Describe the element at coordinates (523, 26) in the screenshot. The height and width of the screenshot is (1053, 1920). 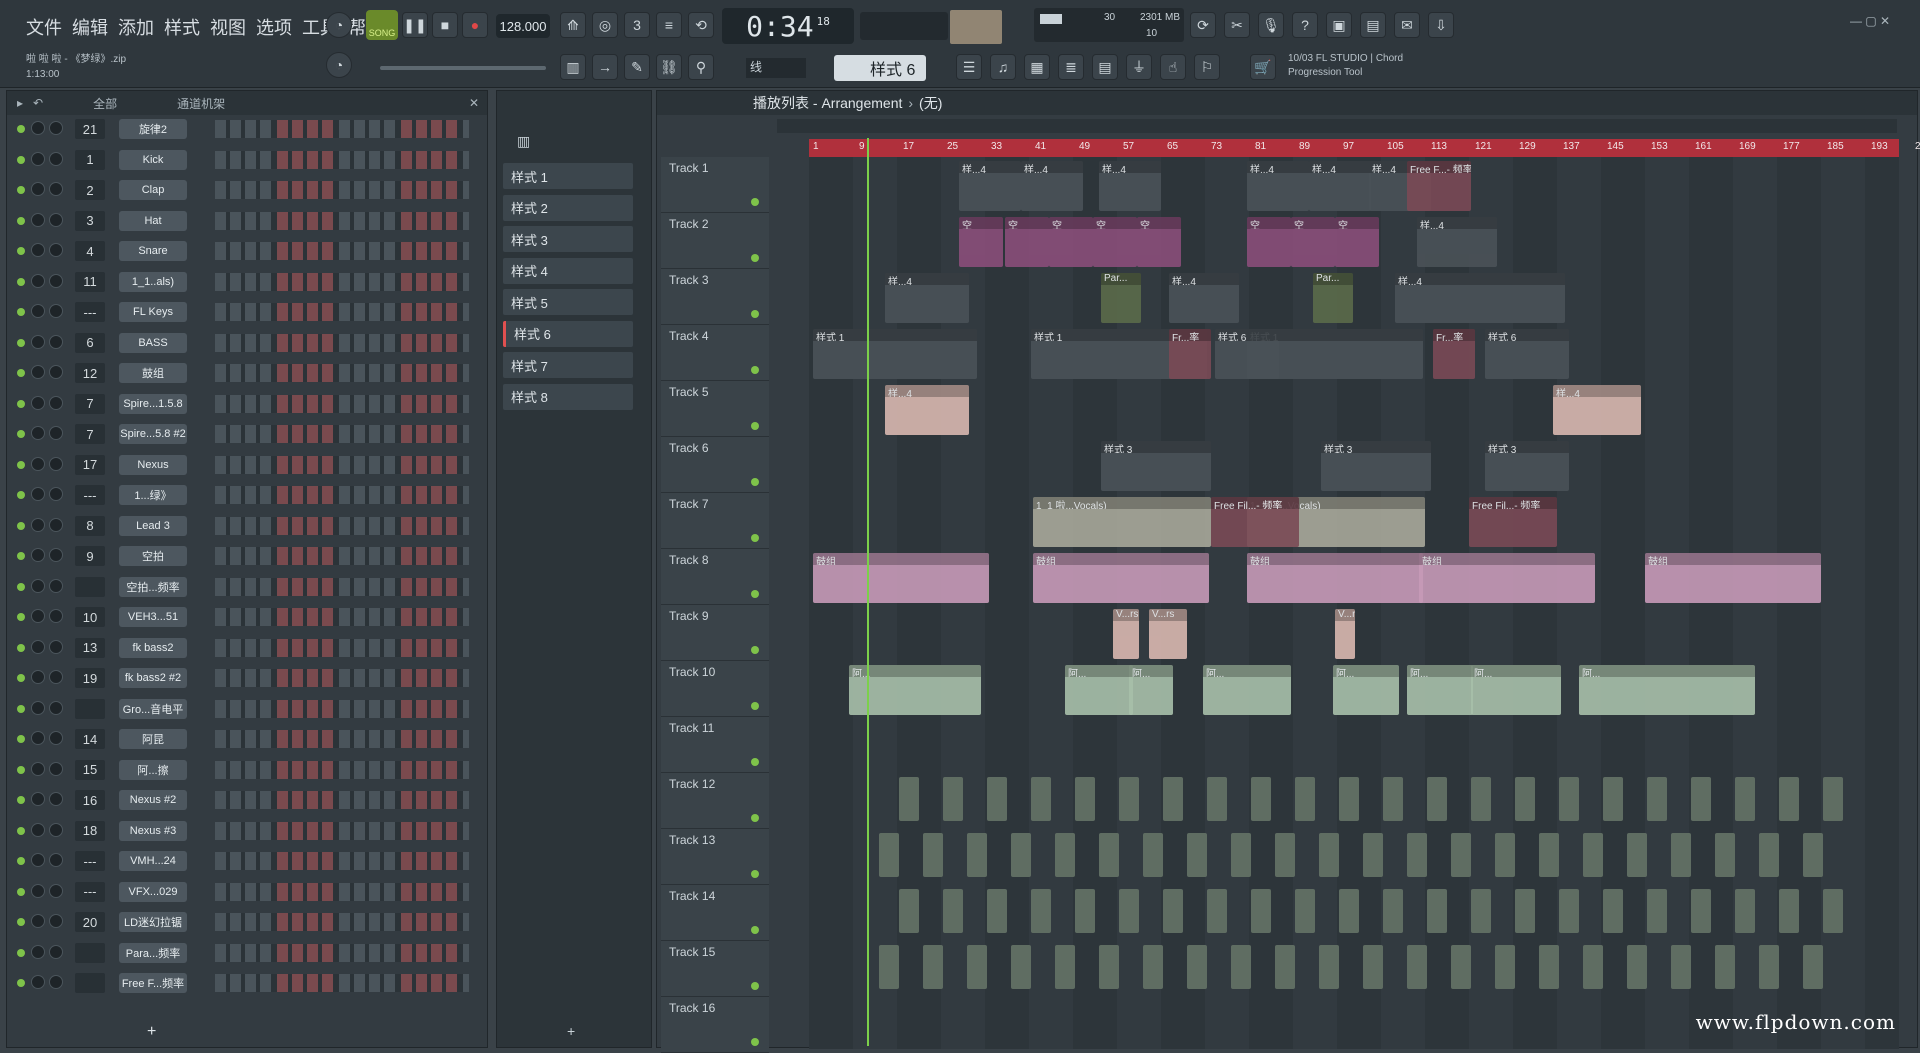
I see `tempo-display: 128.000` at that location.